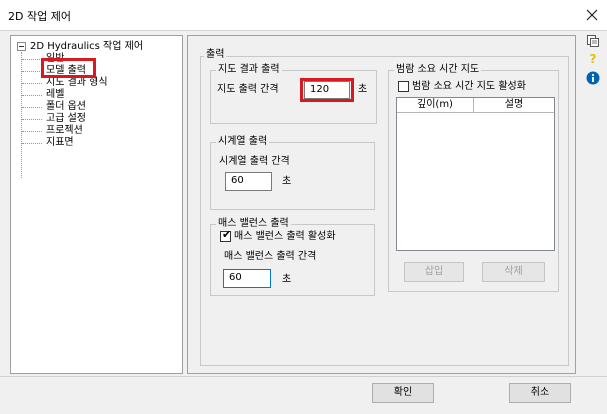 This screenshot has height=414, width=607. I want to click on insert-button: 삽입, so click(434, 272).